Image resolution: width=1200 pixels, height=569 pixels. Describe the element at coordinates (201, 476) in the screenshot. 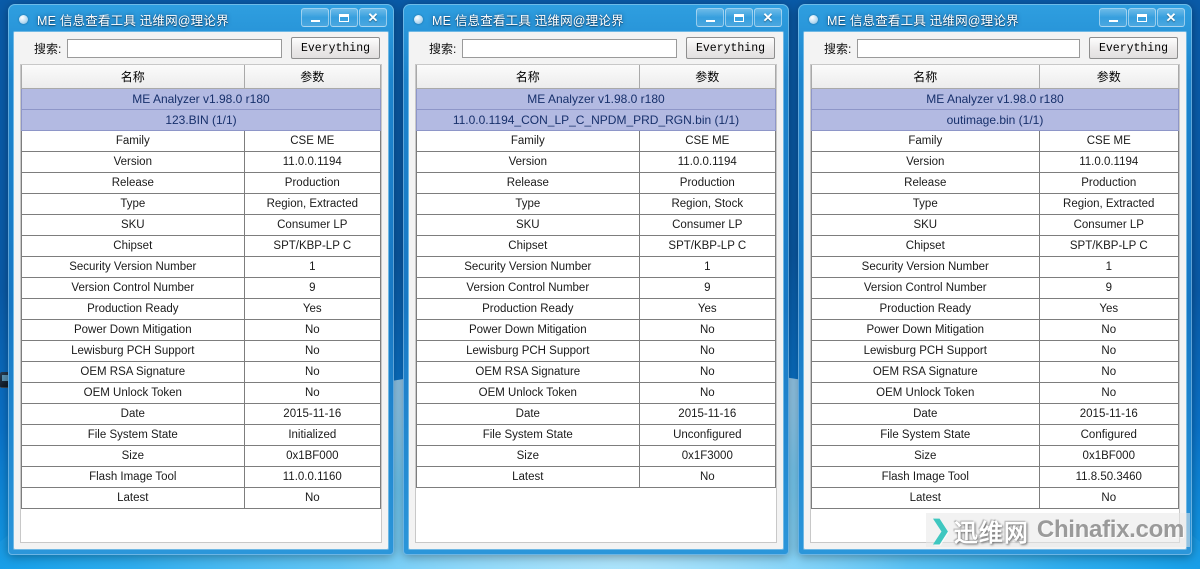

I see `table-row: Flash Image Tool 11.0.0.1160` at that location.